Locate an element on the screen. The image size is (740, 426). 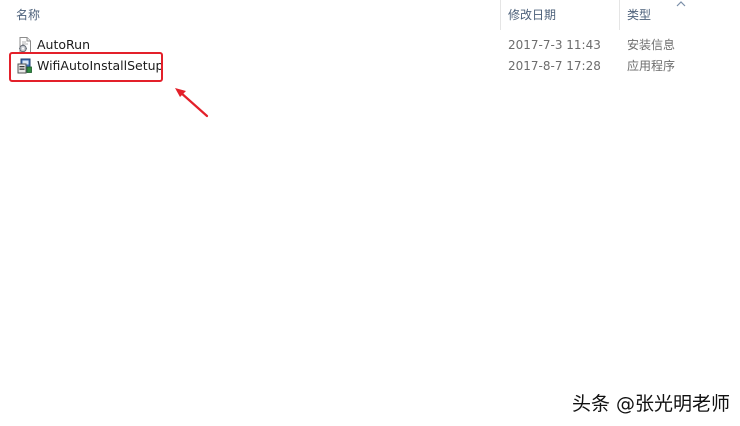
file-date-modified: 2017-7-3 11:43 is located at coordinates (554, 45).